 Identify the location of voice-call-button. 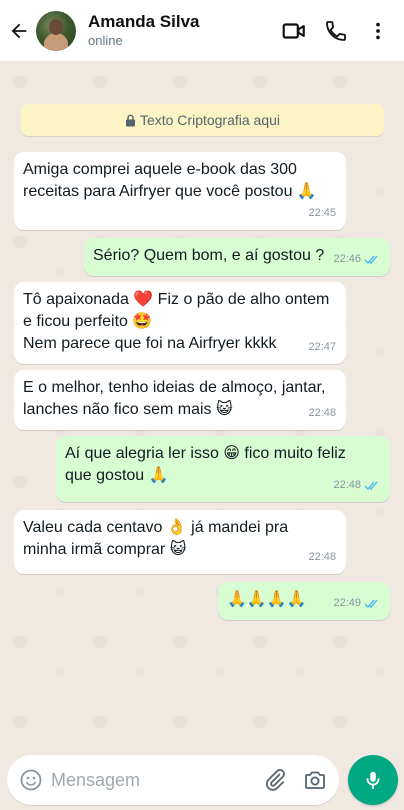
(336, 31).